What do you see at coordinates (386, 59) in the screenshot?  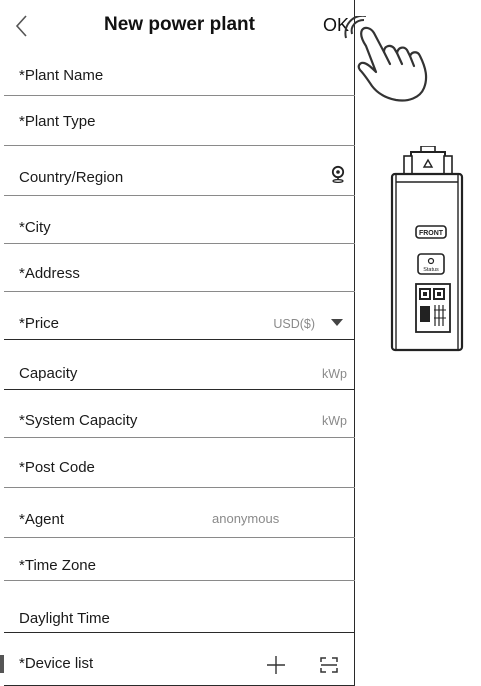 I see `hand-pointer-icon` at bounding box center [386, 59].